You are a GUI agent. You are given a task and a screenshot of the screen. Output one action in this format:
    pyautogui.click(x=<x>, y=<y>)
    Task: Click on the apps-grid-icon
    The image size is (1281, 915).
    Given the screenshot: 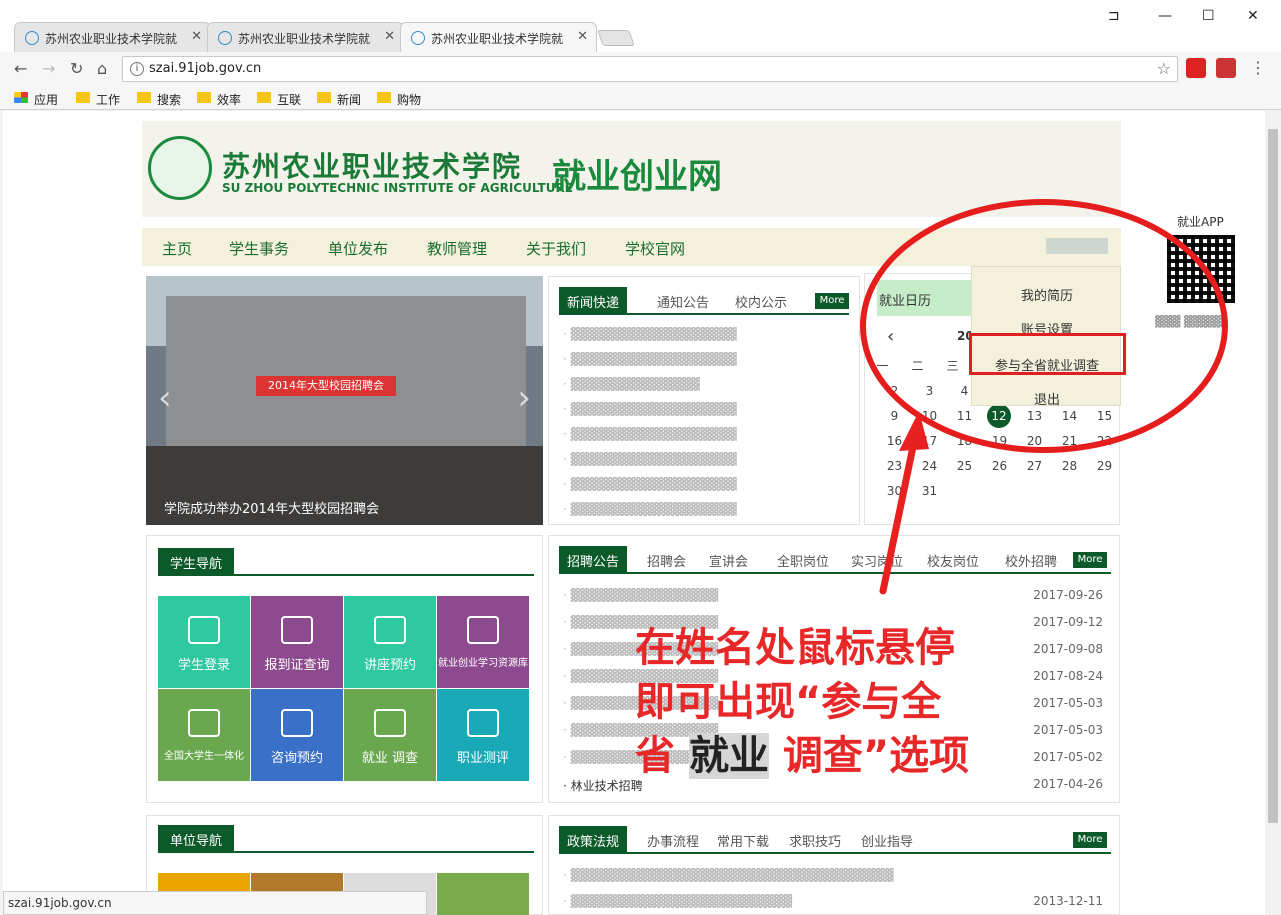 What is the action you would take?
    pyautogui.click(x=21, y=97)
    